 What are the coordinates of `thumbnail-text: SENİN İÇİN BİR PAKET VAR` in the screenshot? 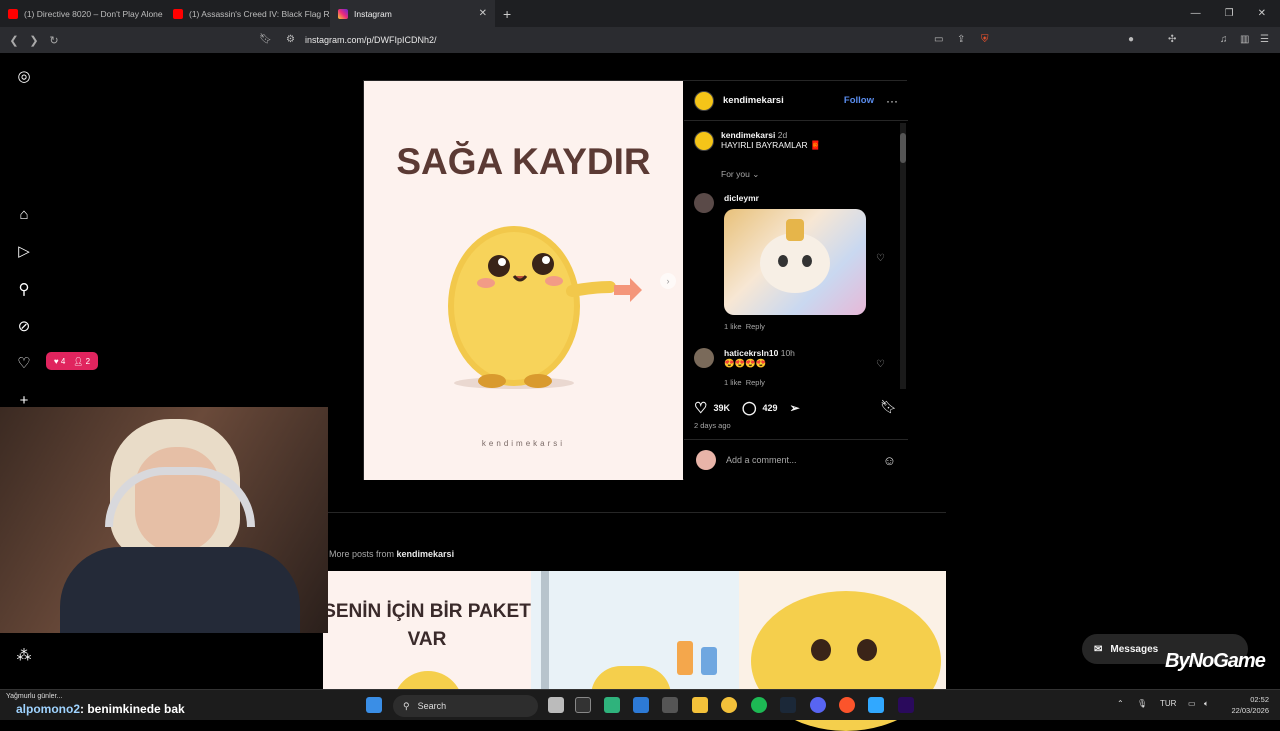 It's located at (427, 625).